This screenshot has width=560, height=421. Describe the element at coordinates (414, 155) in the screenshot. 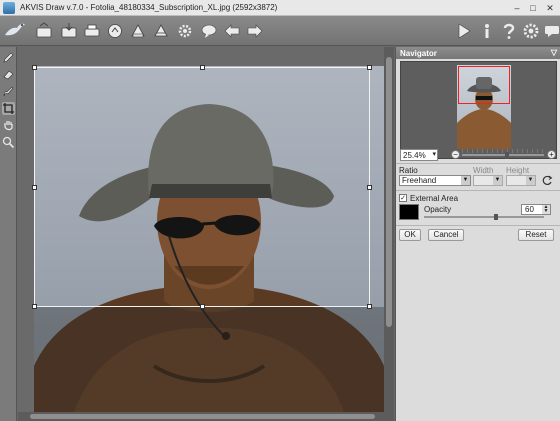

I see `zoom-value: 25.4%` at that location.